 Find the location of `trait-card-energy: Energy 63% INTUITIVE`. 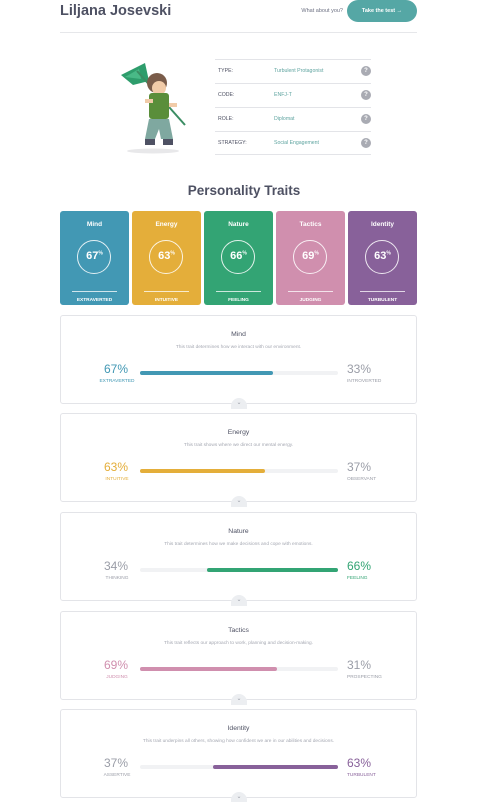

trait-card-energy: Energy 63% INTUITIVE is located at coordinates (166, 258).